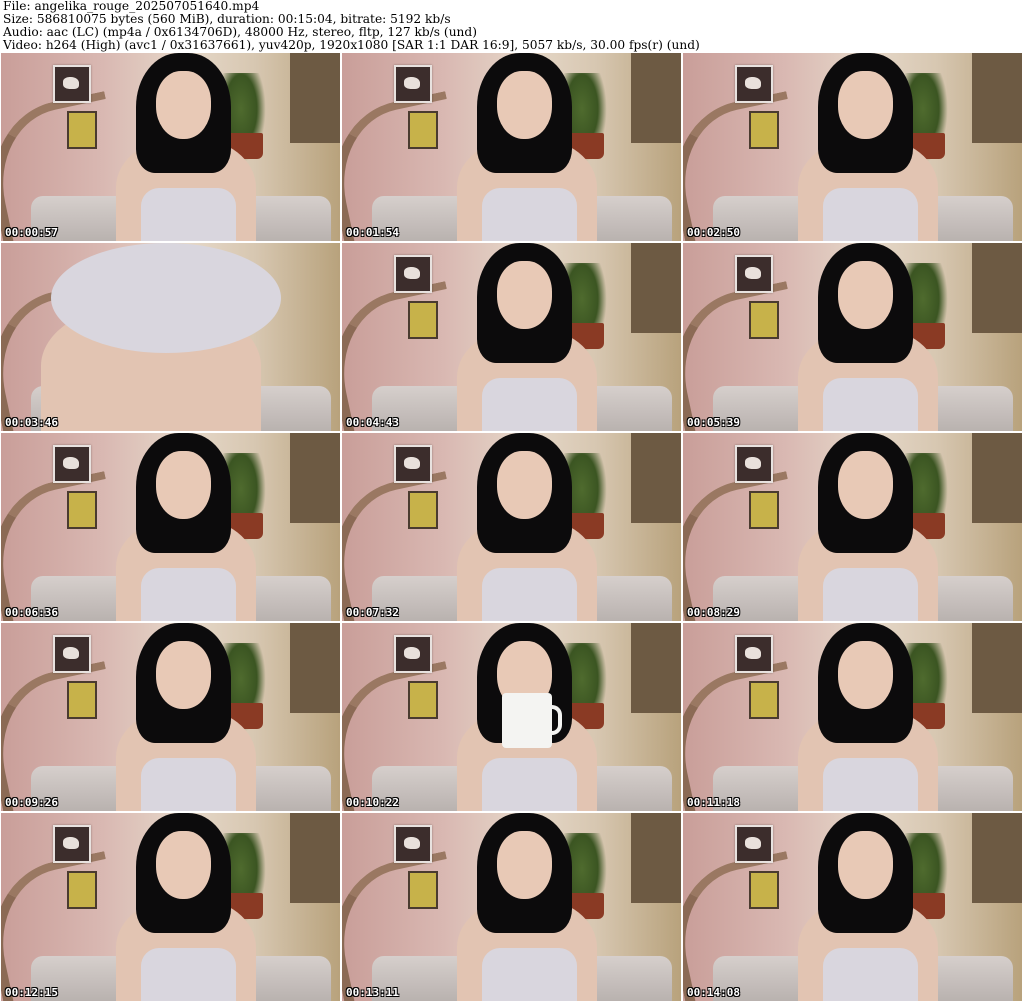 The height and width of the screenshot is (1003, 1024). I want to click on video-thumbnail: 00:04:43, so click(511, 337).